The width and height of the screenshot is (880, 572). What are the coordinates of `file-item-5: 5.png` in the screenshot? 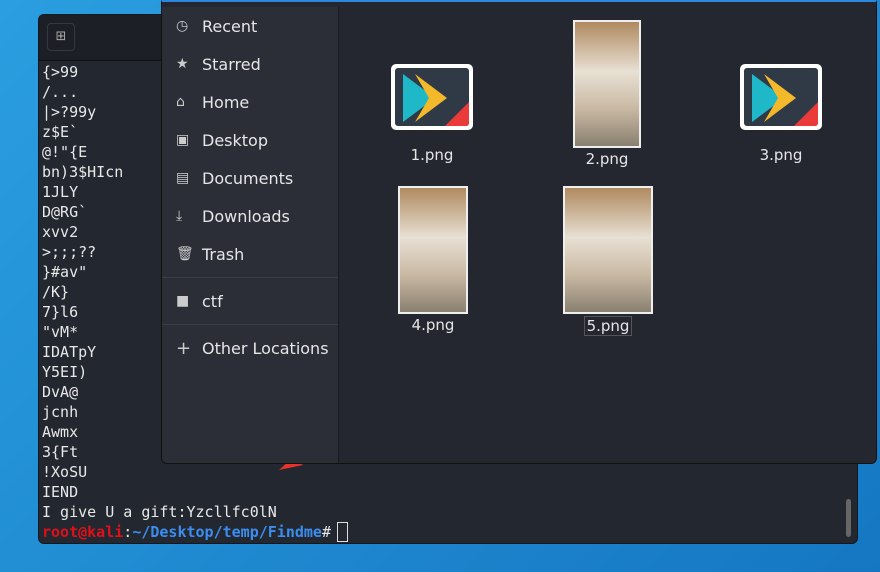 It's located at (608, 261).